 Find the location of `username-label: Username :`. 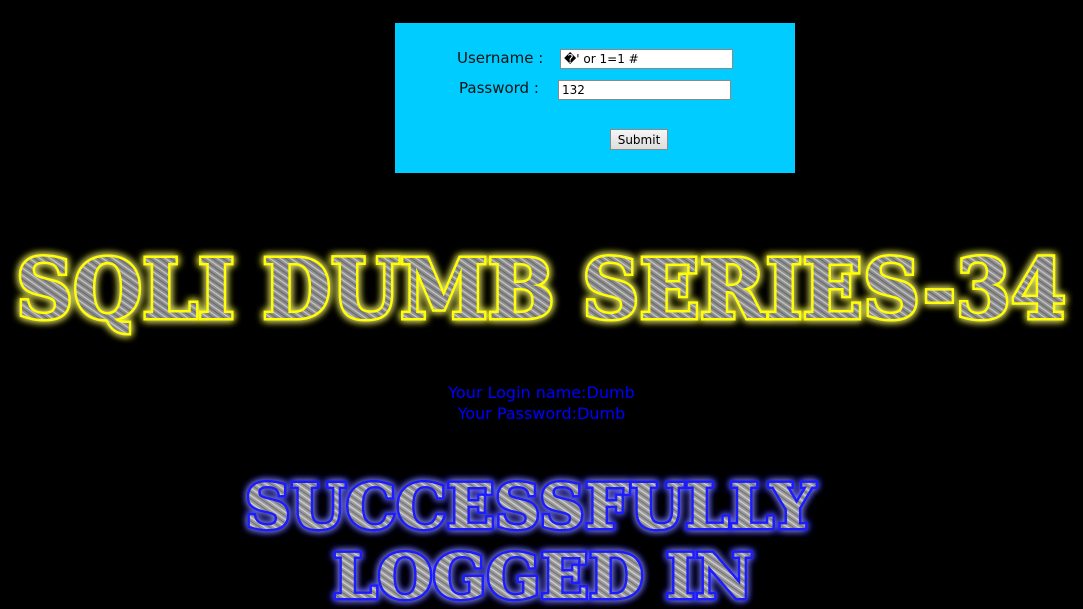

username-label: Username : is located at coordinates (500, 58).